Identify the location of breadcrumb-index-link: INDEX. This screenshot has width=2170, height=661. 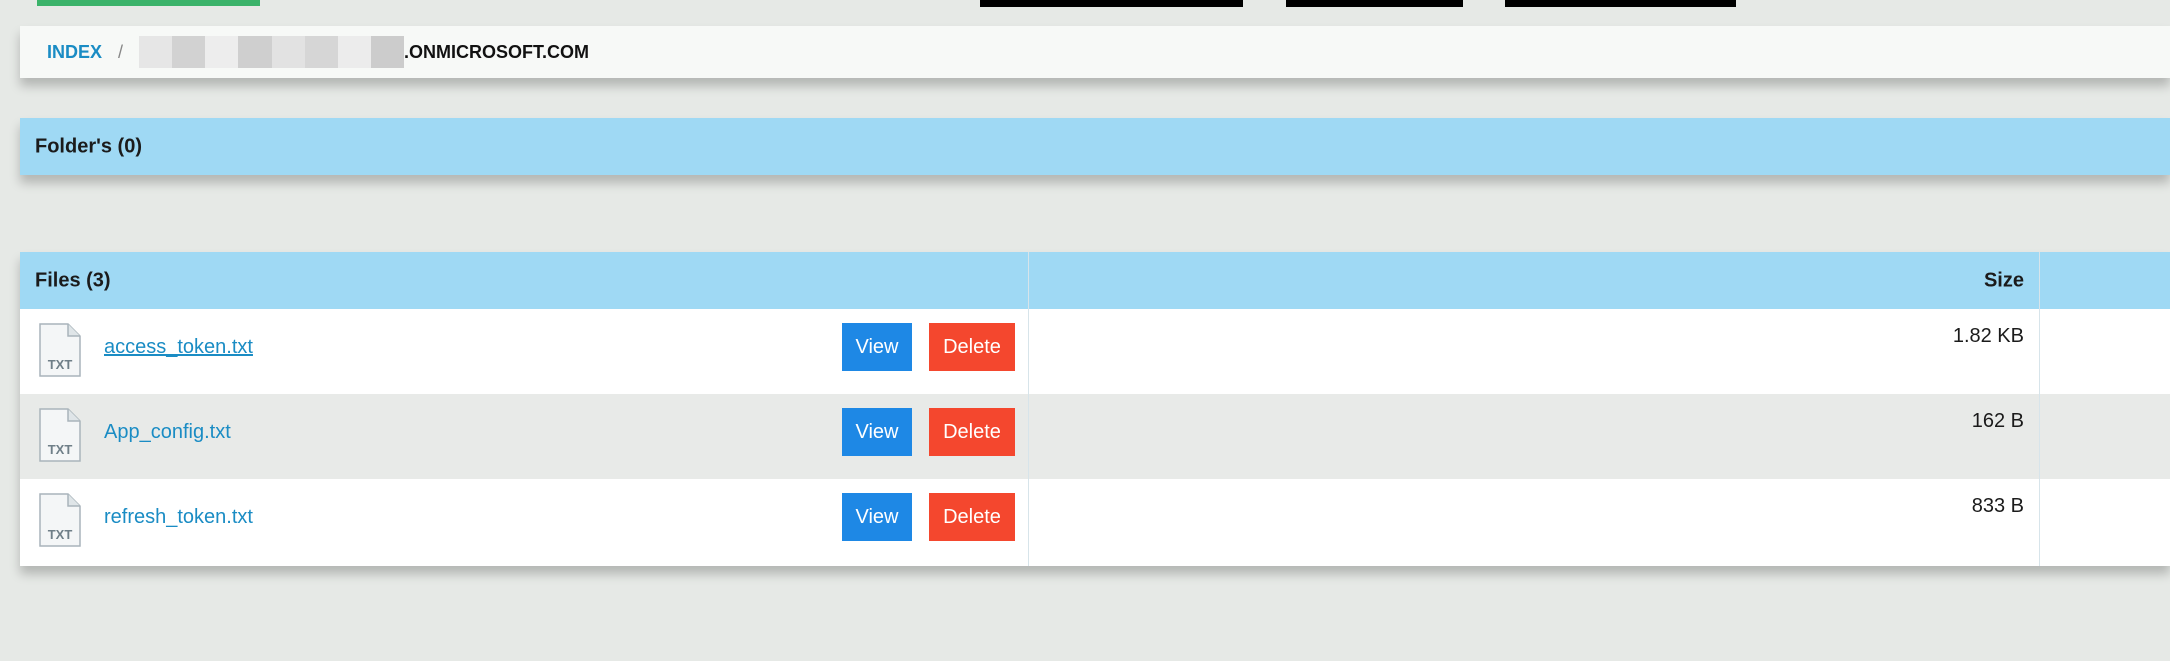
(74, 52).